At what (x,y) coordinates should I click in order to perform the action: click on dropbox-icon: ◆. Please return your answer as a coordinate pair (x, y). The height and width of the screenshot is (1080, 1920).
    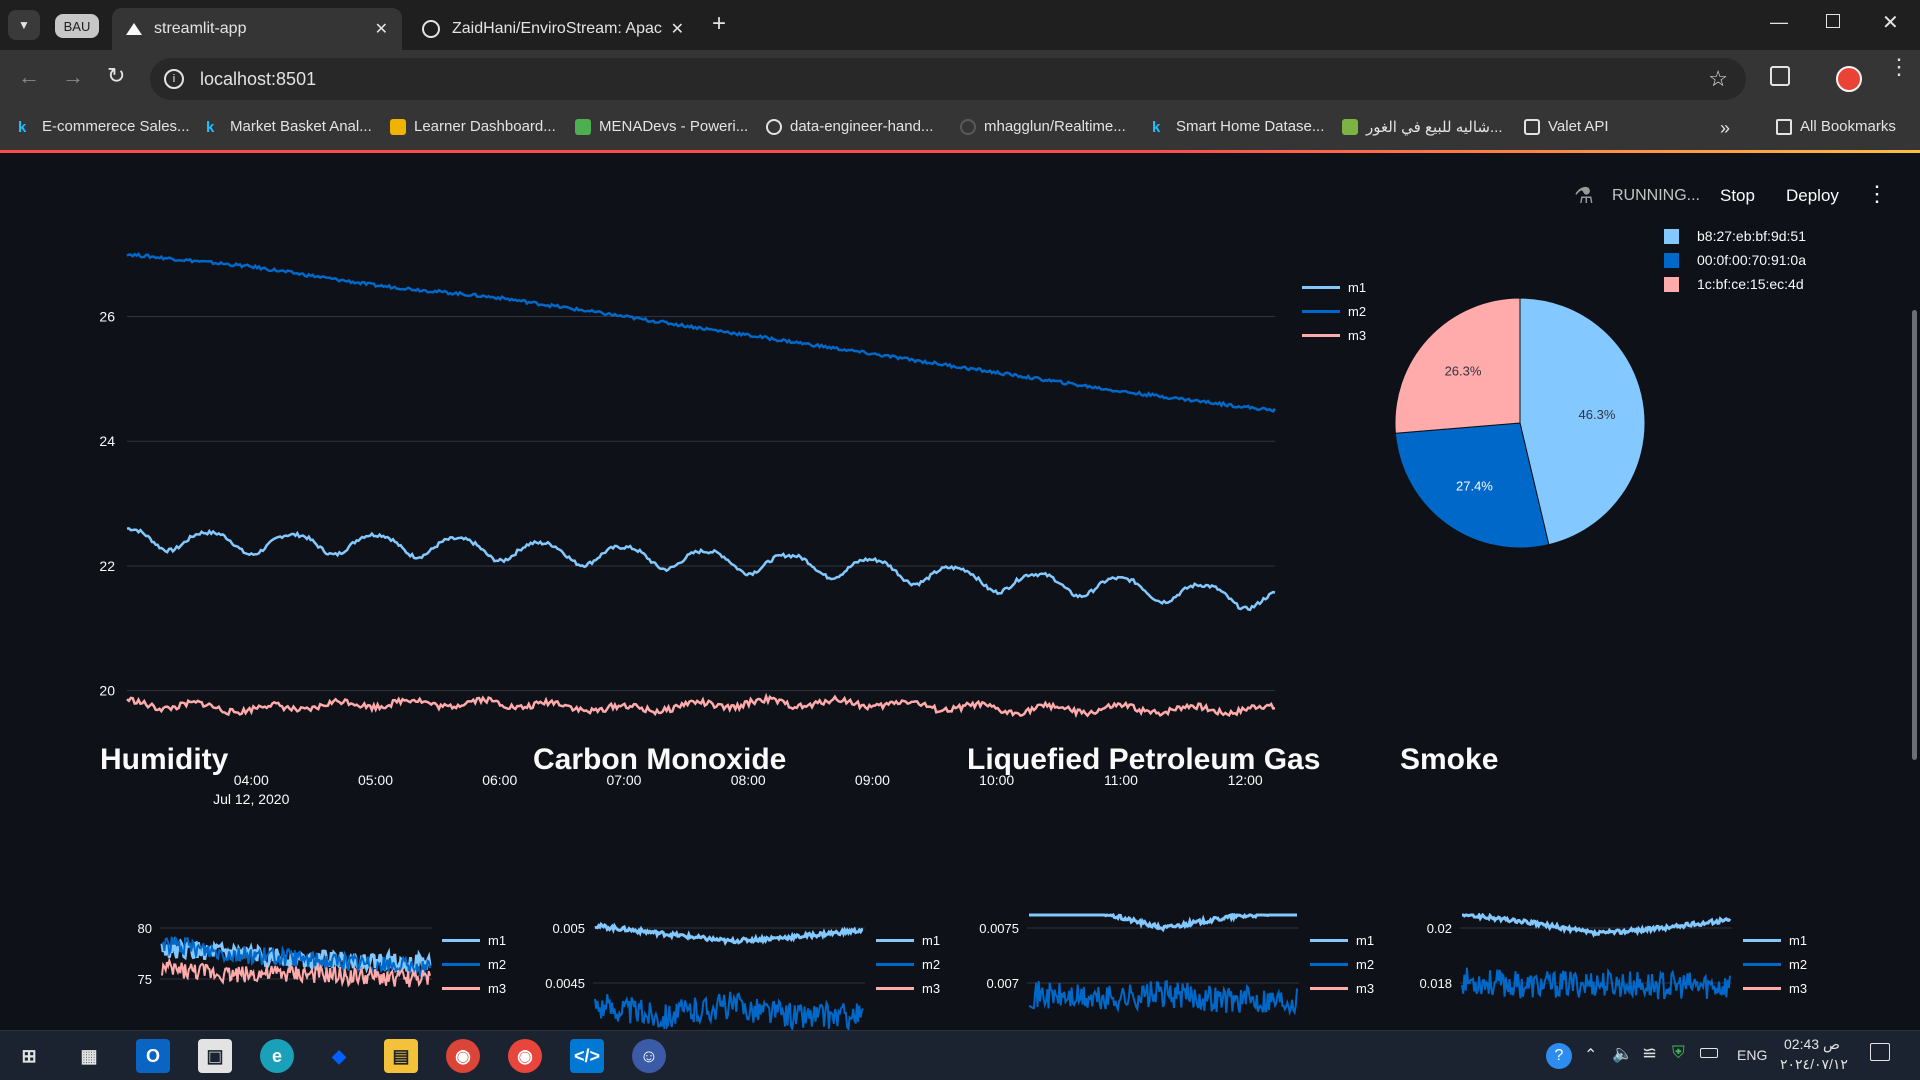
    Looking at the image, I should click on (339, 1056).